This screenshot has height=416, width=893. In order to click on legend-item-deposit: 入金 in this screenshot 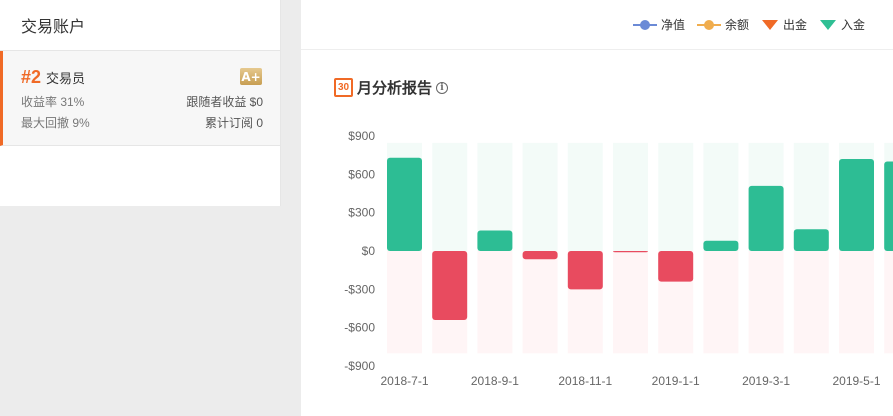, I will do `click(842, 24)`.